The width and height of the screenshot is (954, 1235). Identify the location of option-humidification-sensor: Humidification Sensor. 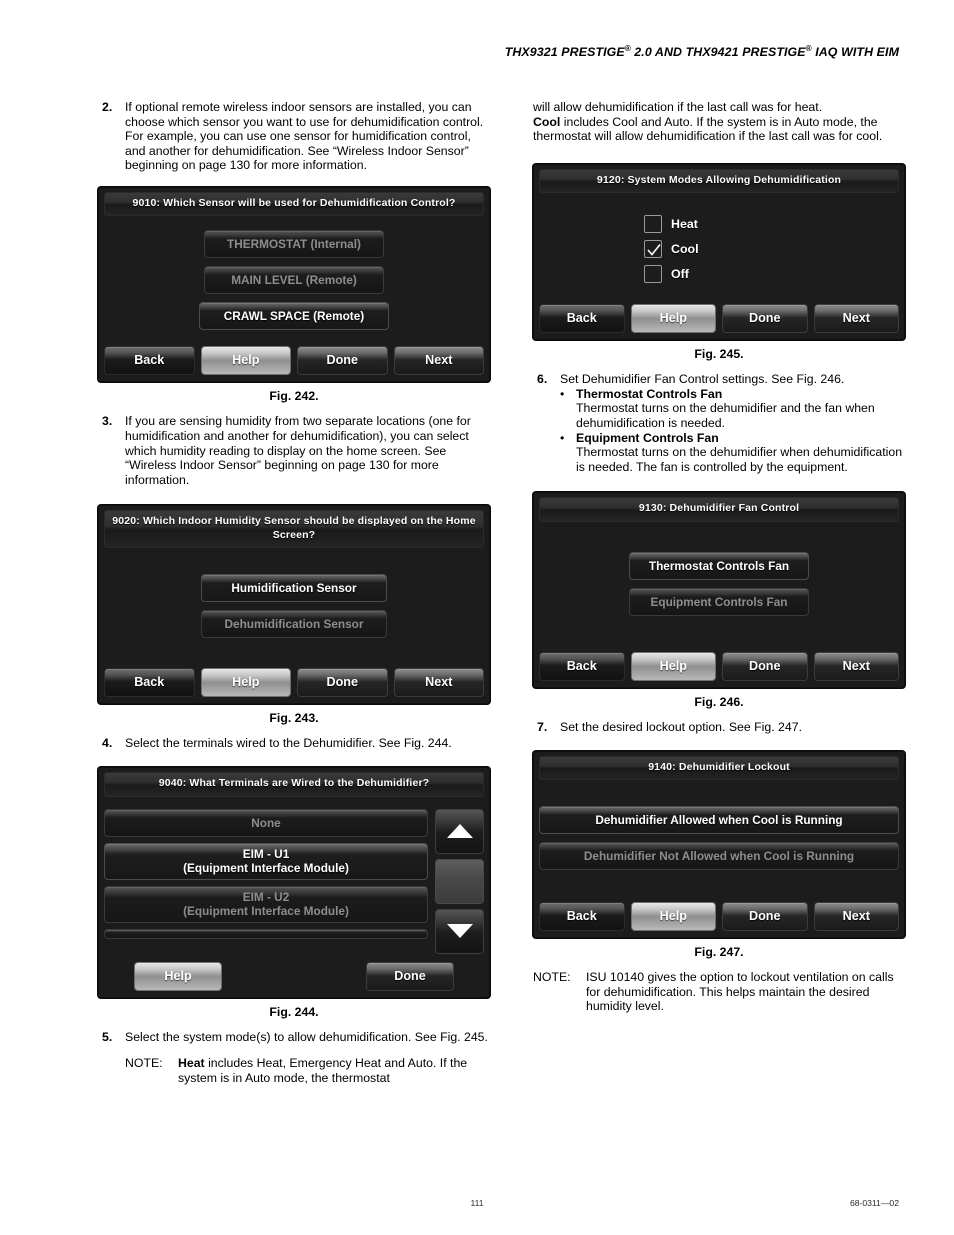
(294, 588).